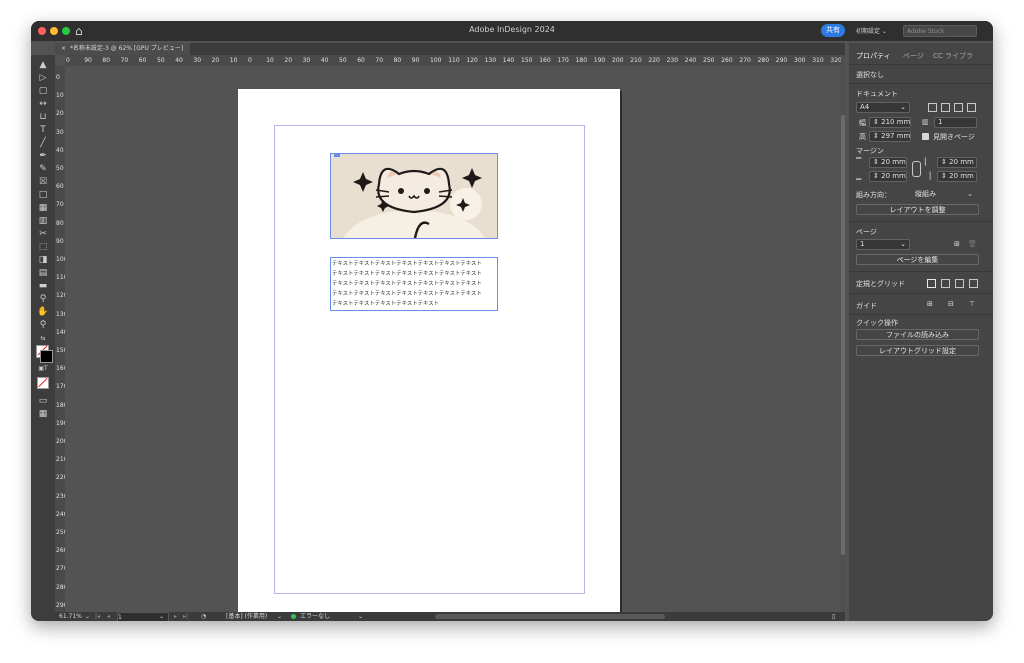 This screenshot has width=1024, height=663. Describe the element at coordinates (179, 60) in the screenshot. I see `ruler-tick-label: 40` at that location.